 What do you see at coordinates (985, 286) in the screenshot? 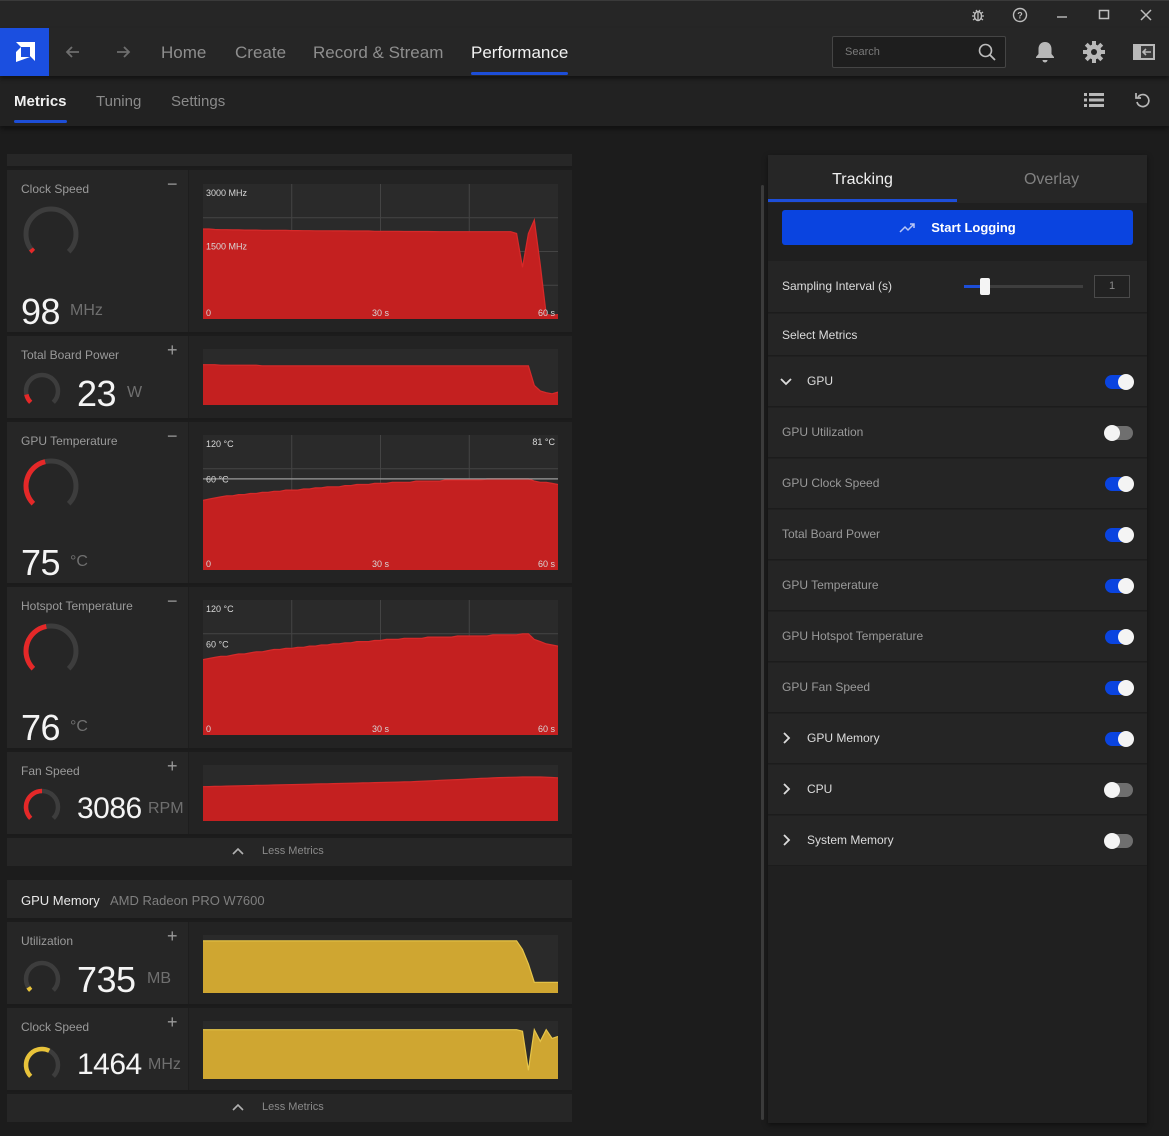
I see `slider-thumb` at bounding box center [985, 286].